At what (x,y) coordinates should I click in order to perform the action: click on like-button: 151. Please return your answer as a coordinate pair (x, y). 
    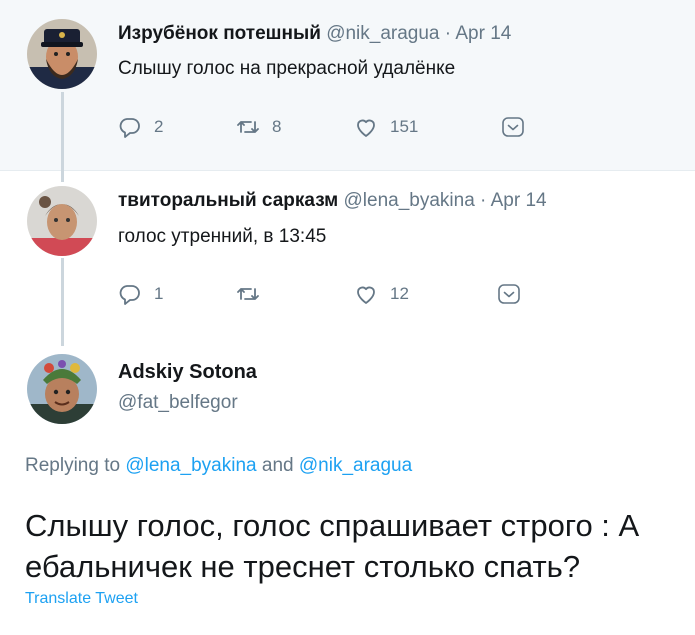
    Looking at the image, I should click on (386, 127).